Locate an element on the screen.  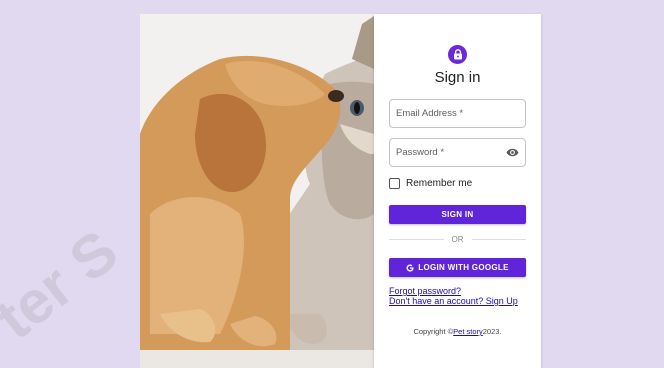
google-login-button: LOGIN WITH GOOGLE is located at coordinates (457, 267).